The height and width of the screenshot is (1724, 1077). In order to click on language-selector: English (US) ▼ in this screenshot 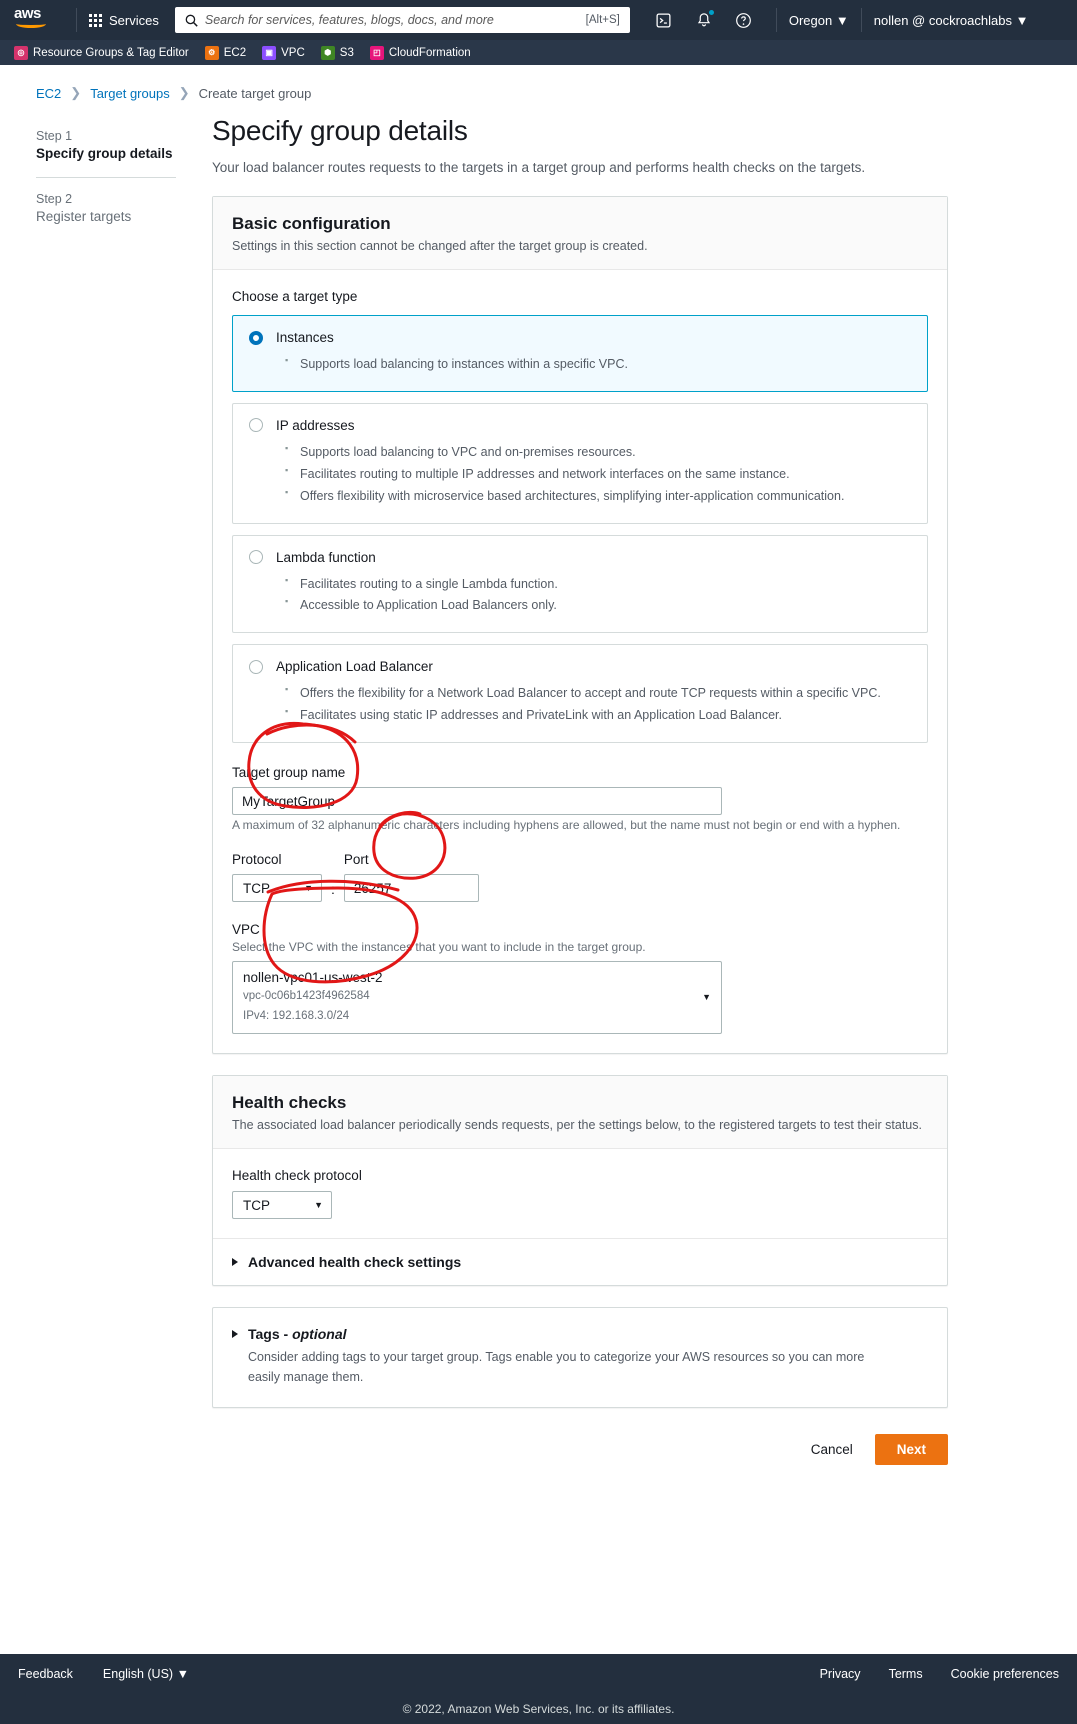, I will do `click(146, 1674)`.